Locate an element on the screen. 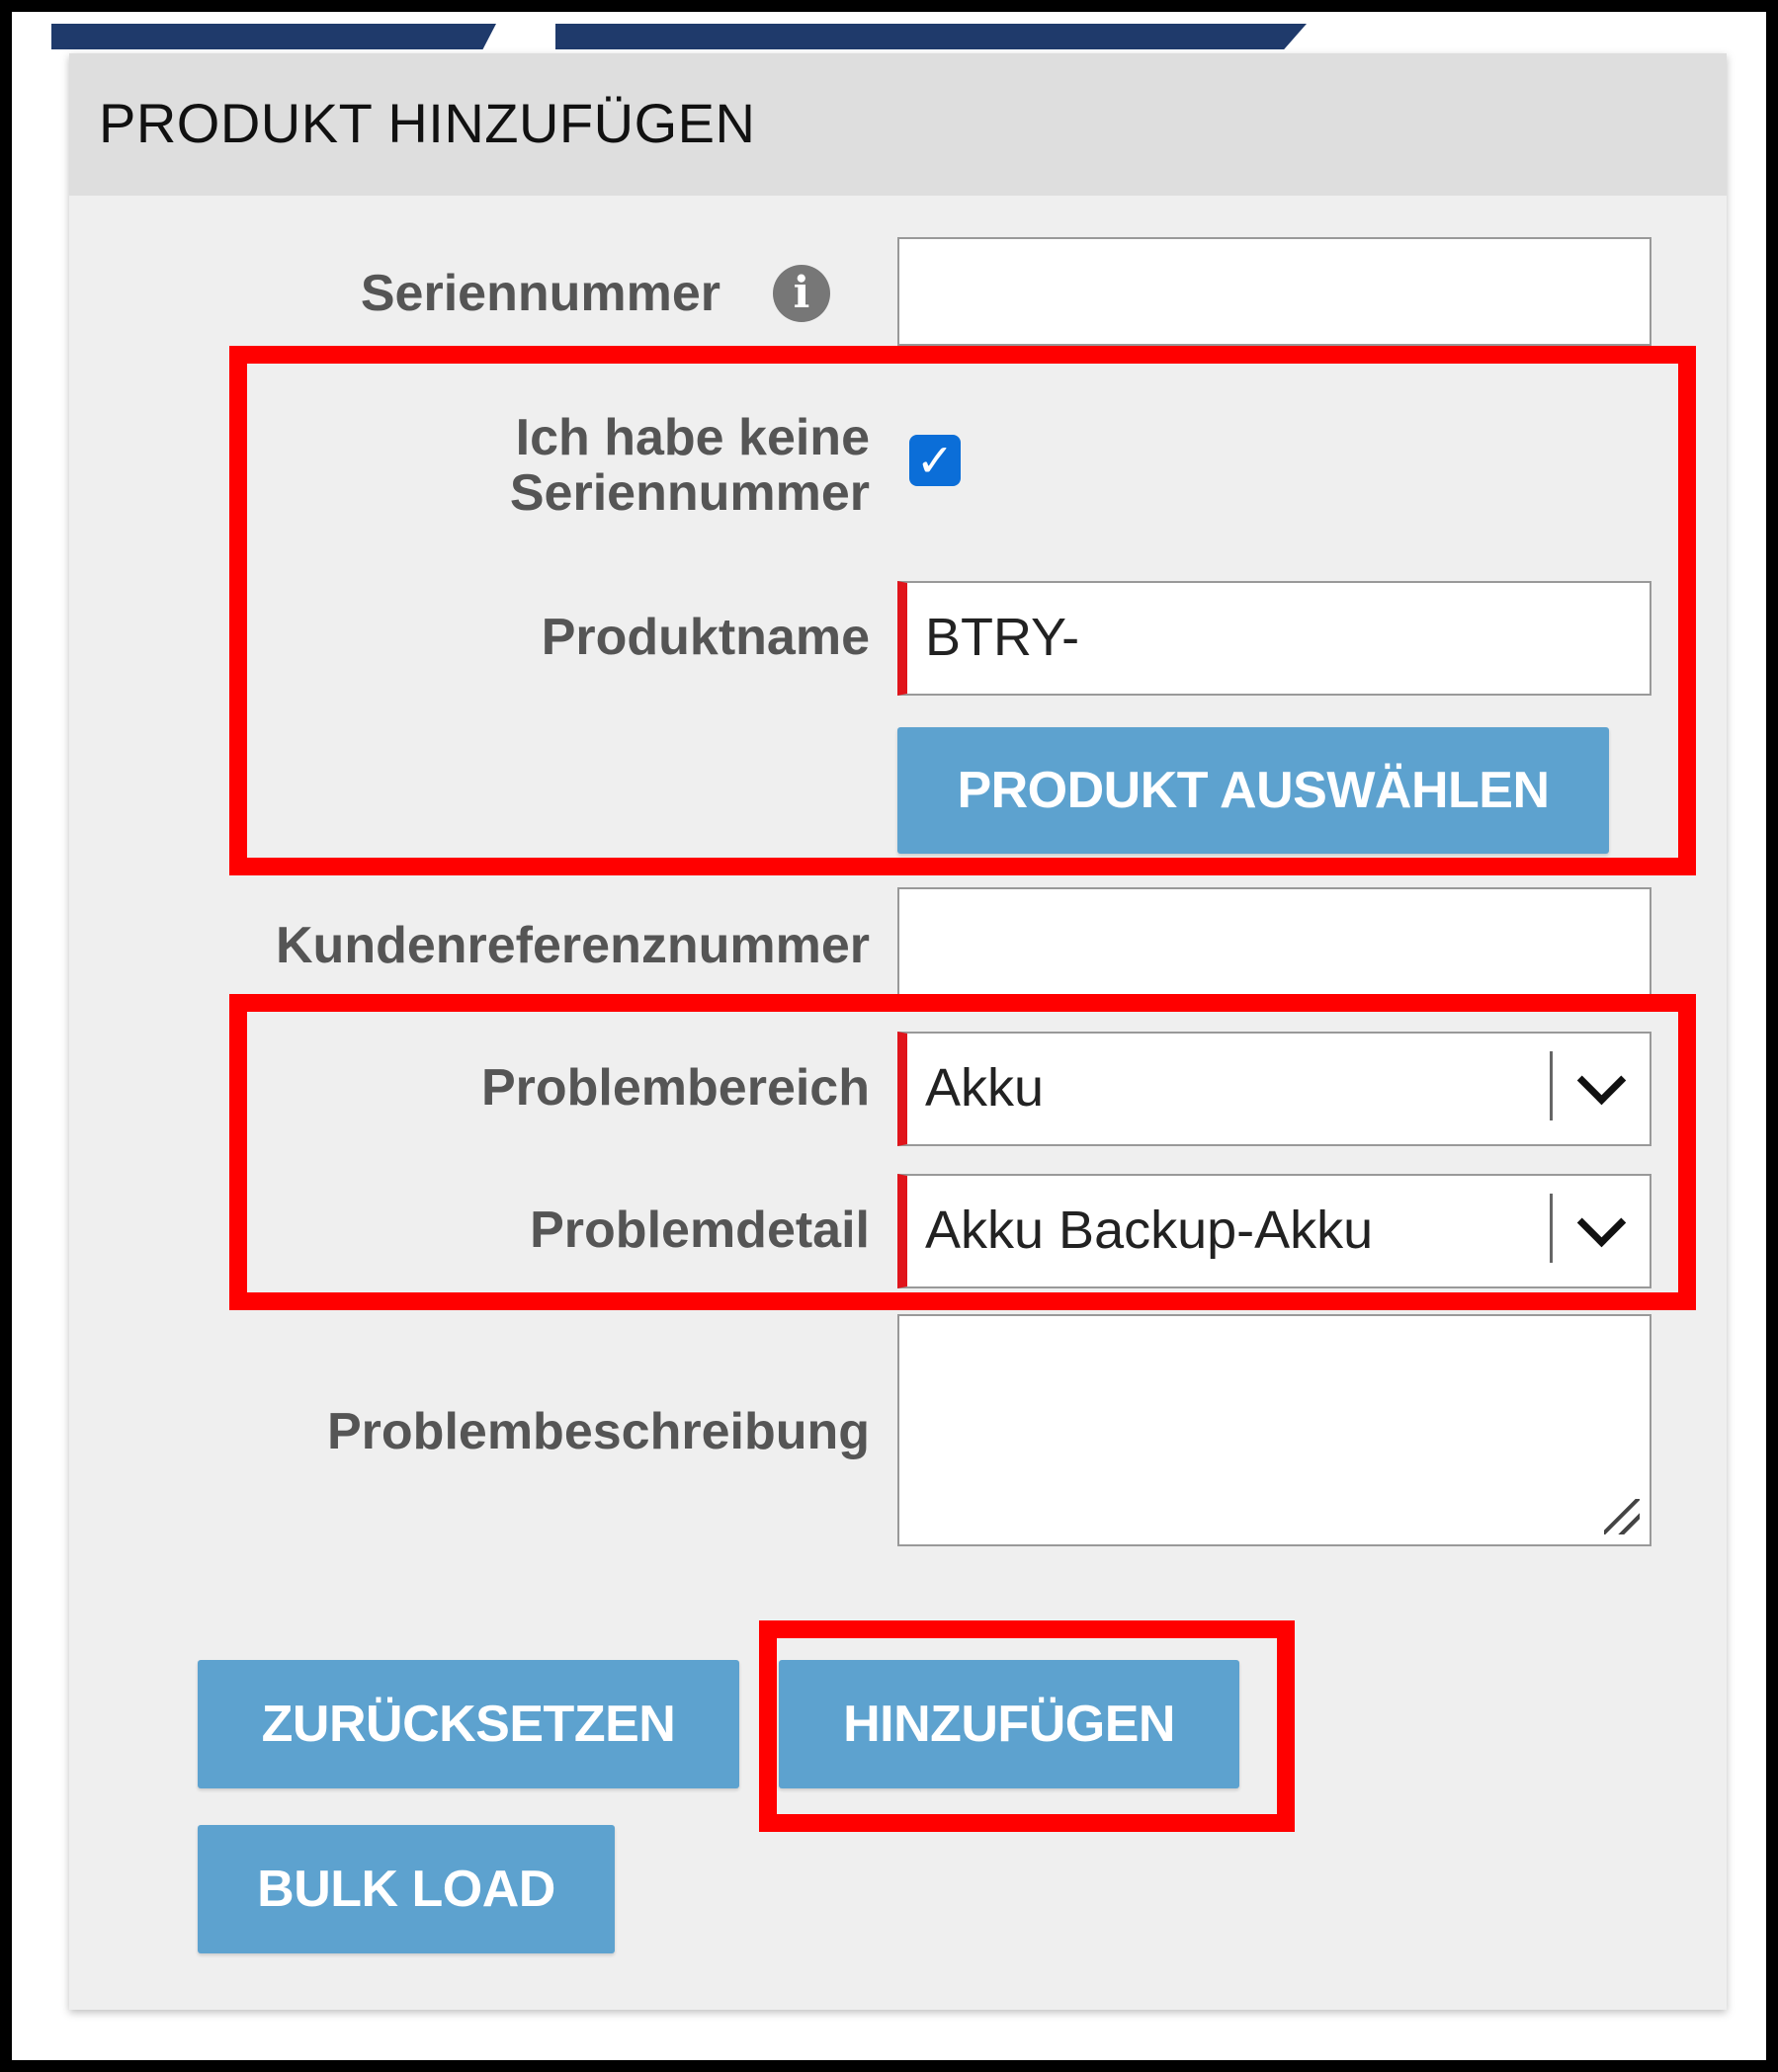 Image resolution: width=1778 pixels, height=2072 pixels. select-product-button: PRODUKT AUSWÄHLEN is located at coordinates (1253, 790).